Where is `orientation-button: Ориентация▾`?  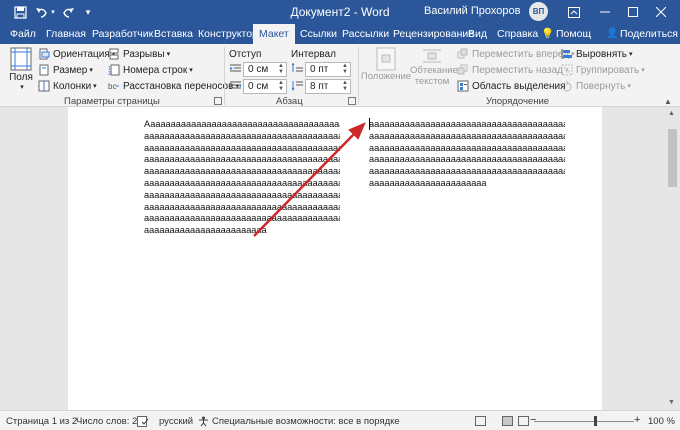
orientation-button: Ориентация▾ is located at coordinates (76, 54).